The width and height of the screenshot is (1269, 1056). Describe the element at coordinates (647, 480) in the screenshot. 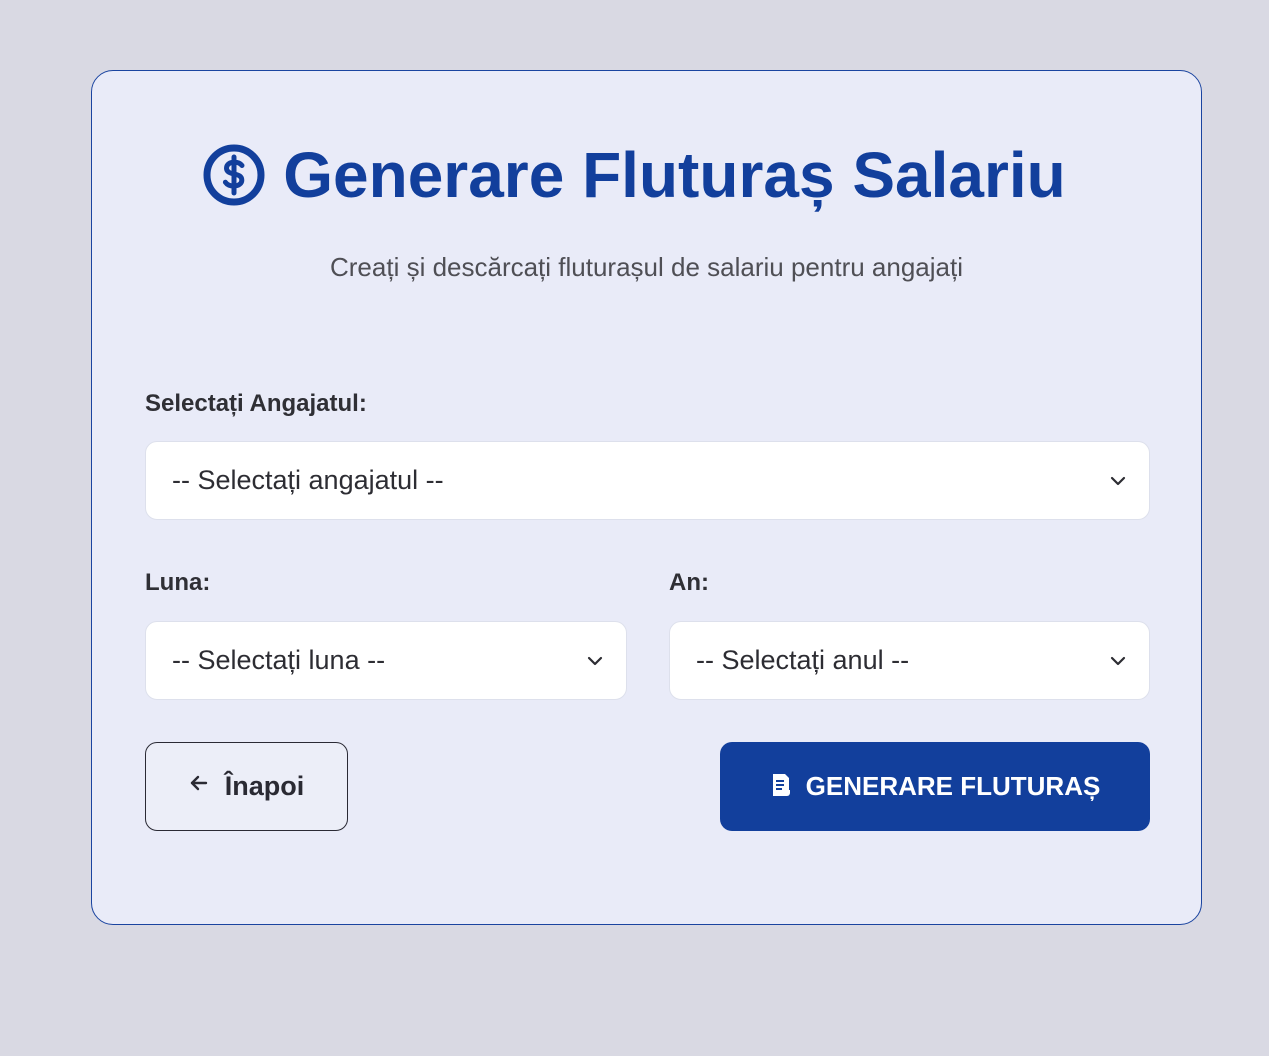

I see `employee-select: -- Selectați angajatul --` at that location.